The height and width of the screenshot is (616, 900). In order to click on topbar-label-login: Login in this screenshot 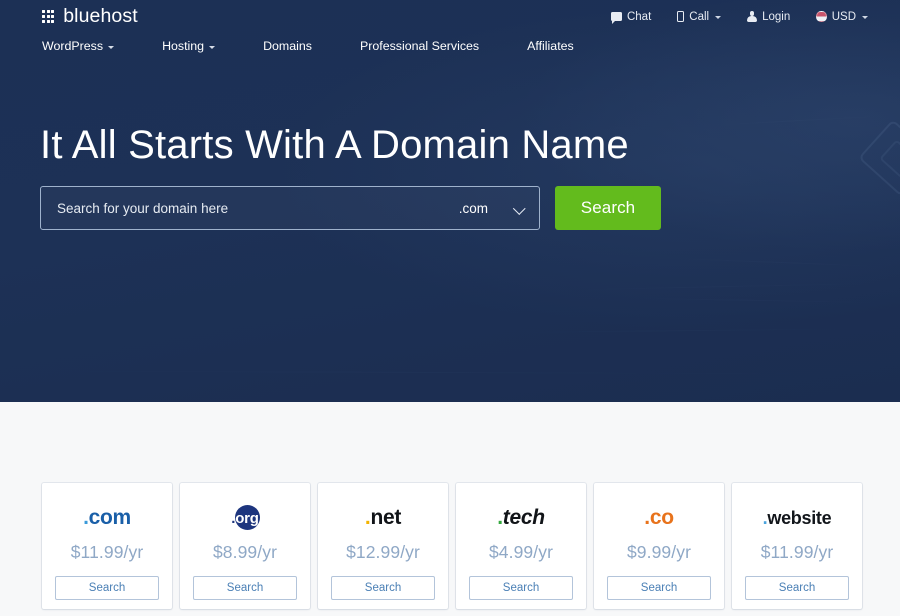, I will do `click(776, 16)`.